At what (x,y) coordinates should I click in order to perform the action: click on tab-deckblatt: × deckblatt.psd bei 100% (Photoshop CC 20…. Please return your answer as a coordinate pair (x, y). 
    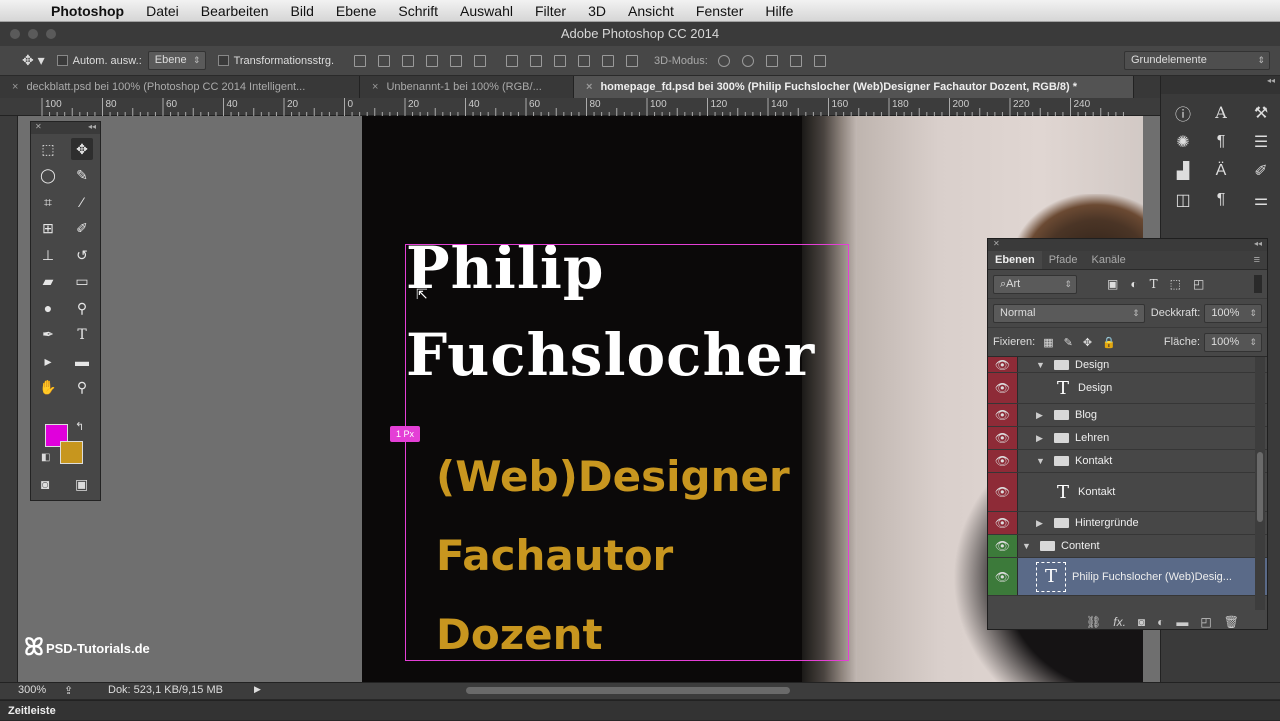
    Looking at the image, I should click on (180, 87).